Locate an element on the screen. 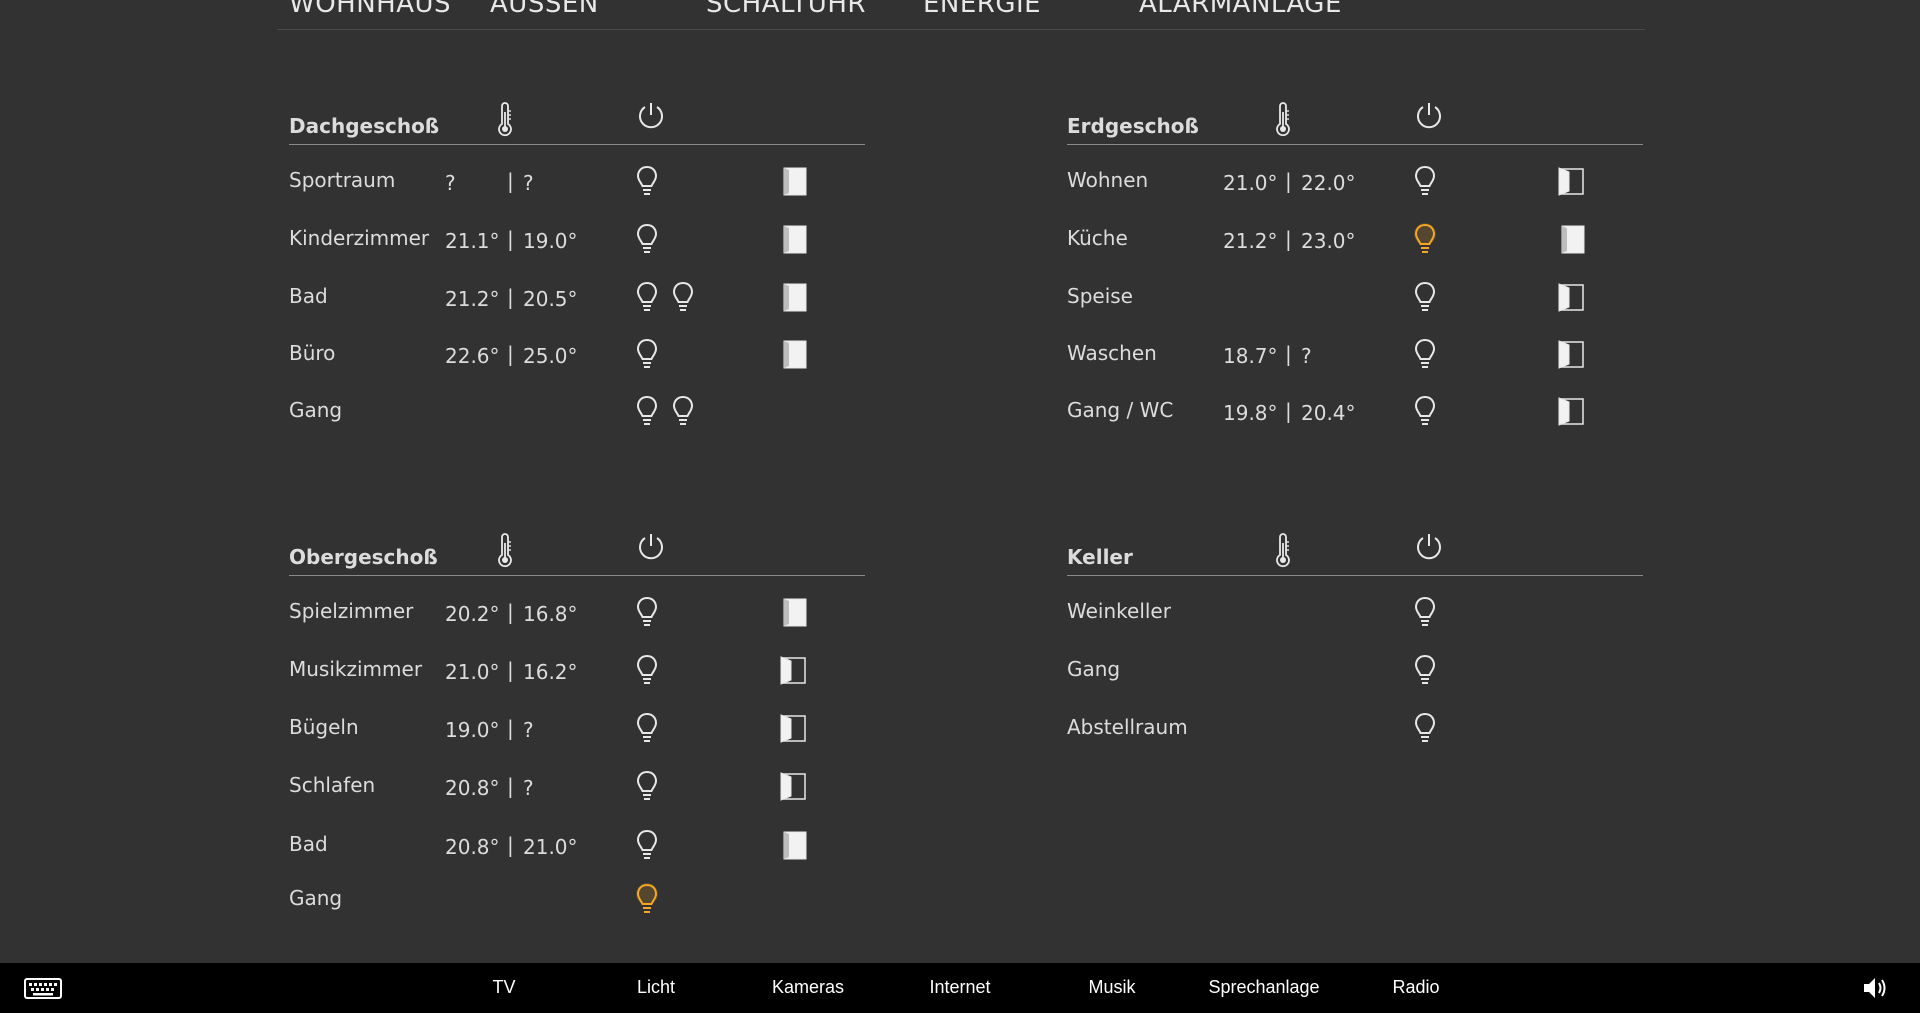  room-name: Musikzimmer is located at coordinates (356, 669).